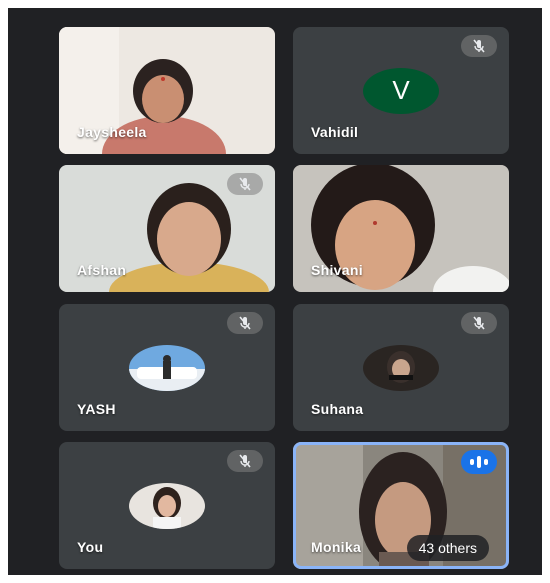  I want to click on participant-tile-suhana: Suhana, so click(401, 367).